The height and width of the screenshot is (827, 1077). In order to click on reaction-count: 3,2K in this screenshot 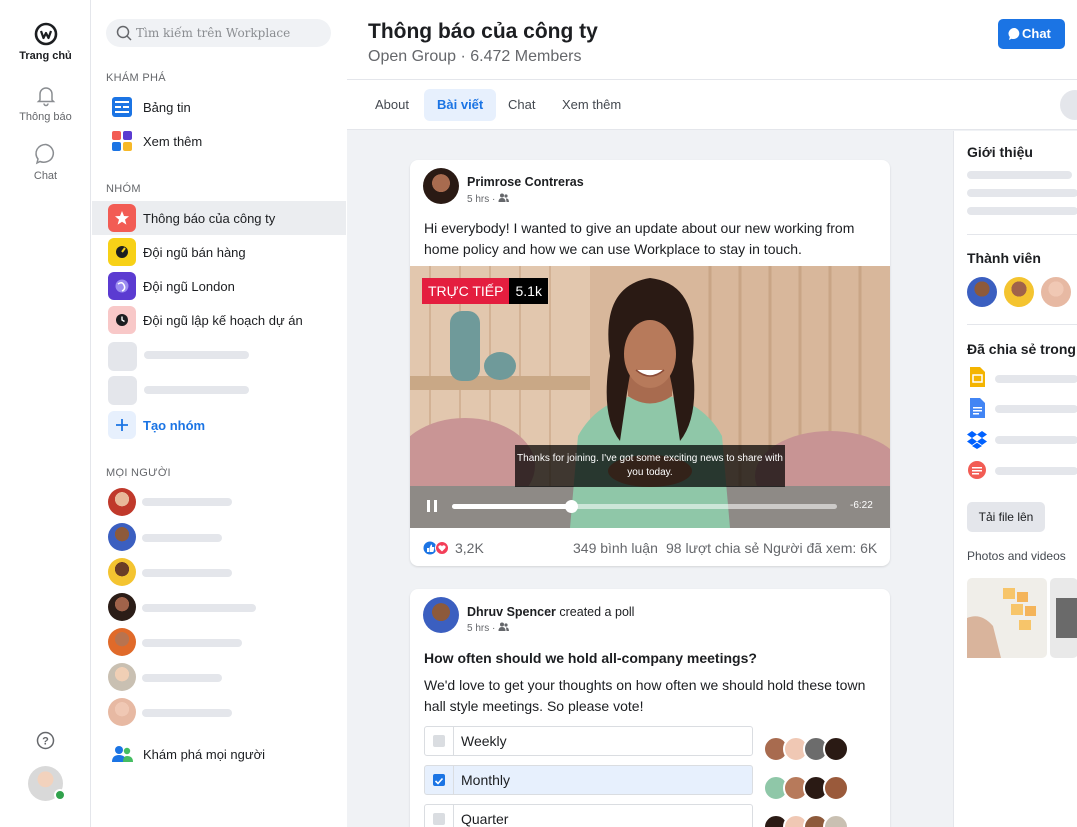, I will do `click(469, 548)`.